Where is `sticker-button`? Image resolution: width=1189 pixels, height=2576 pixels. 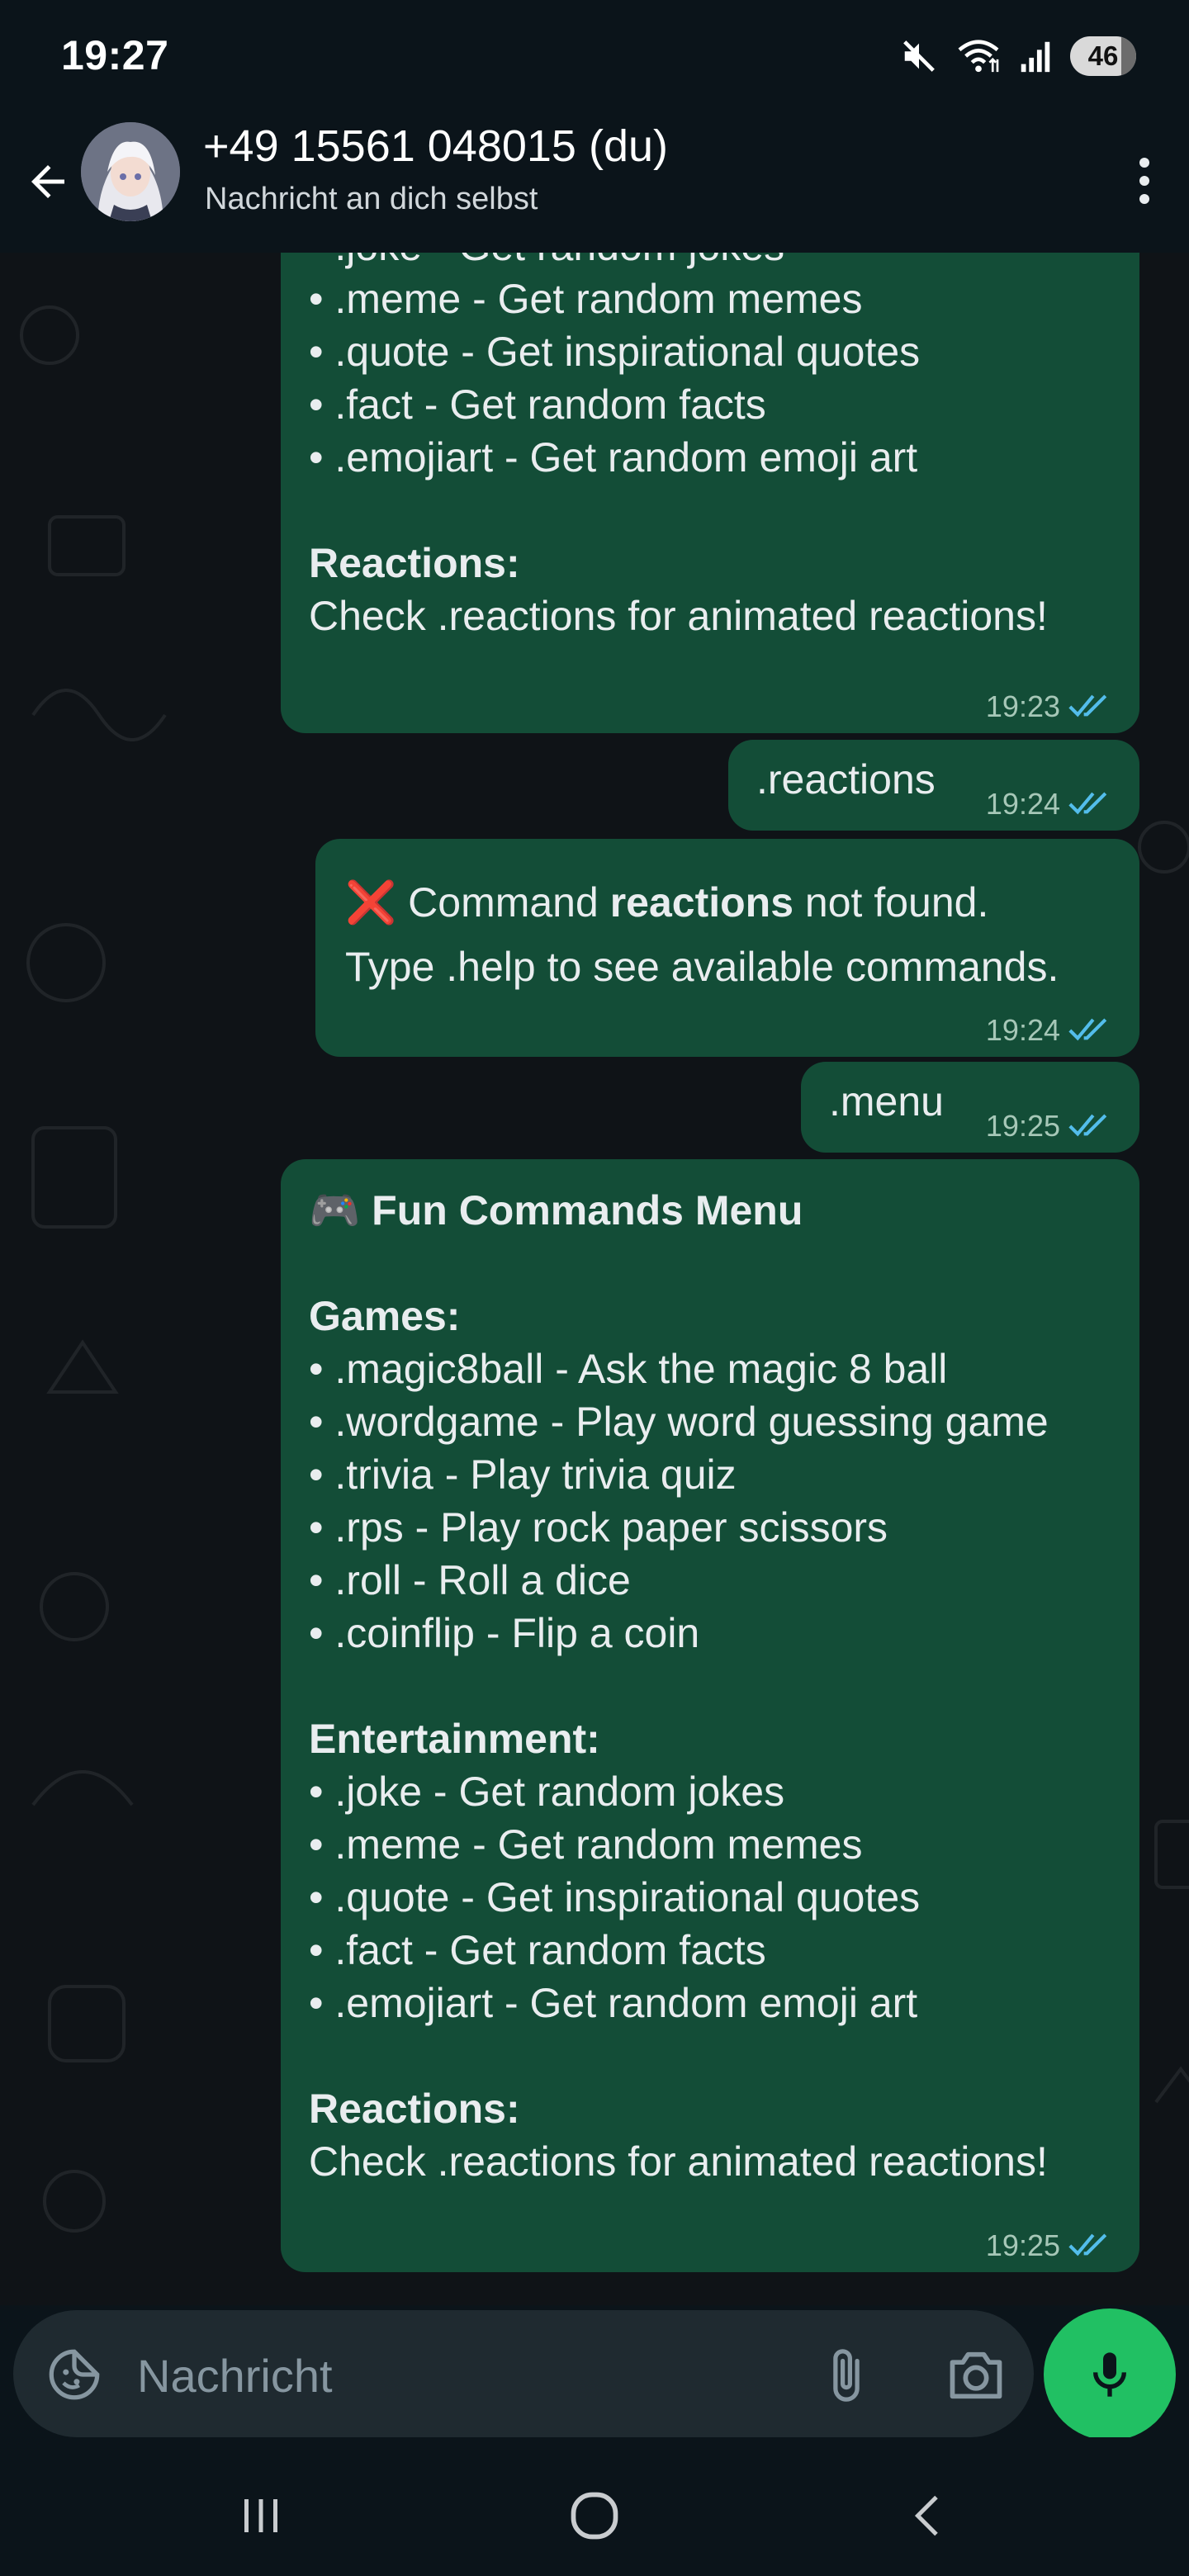 sticker-button is located at coordinates (74, 2375).